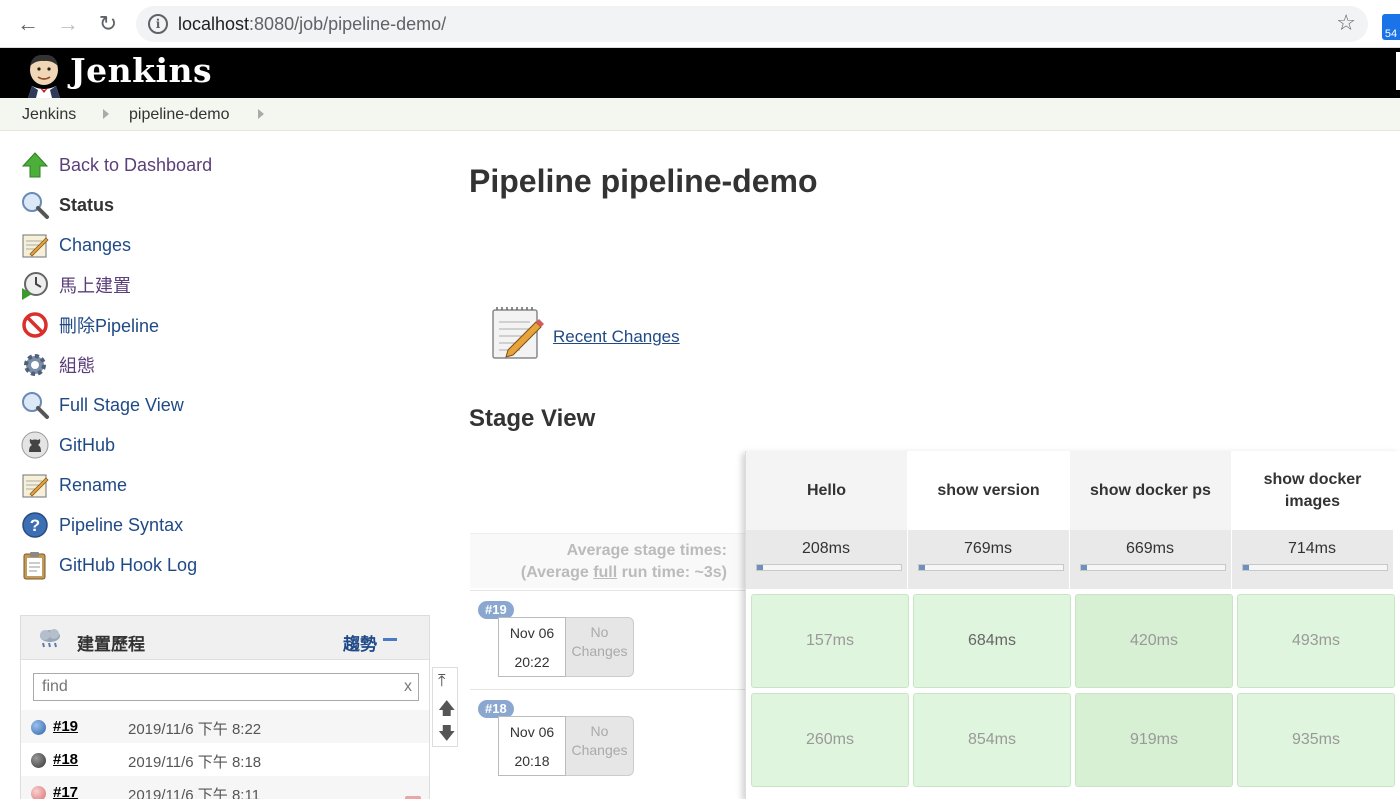  Describe the element at coordinates (1154, 641) in the screenshot. I see `stage-cell: 420ms` at that location.